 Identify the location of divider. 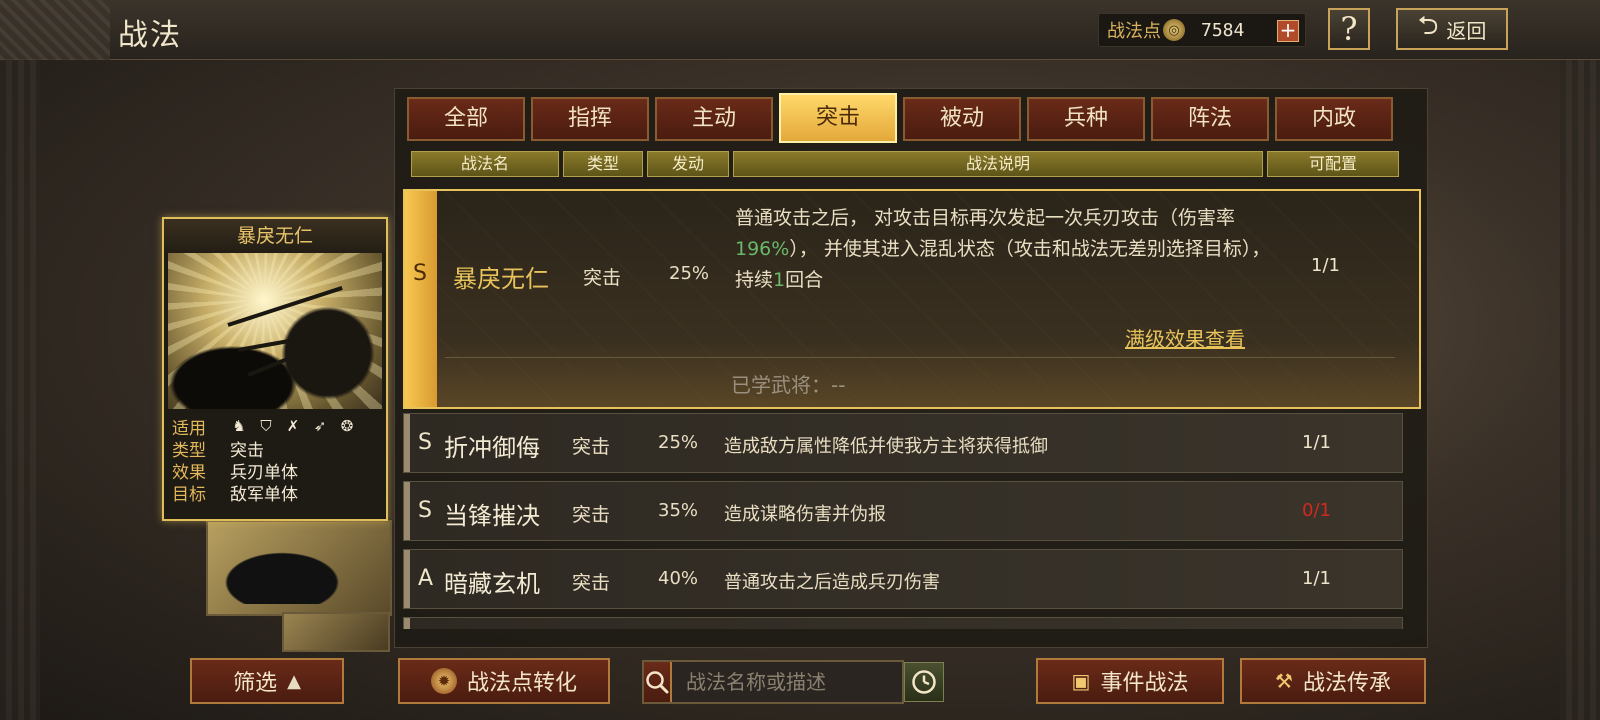
(920, 357).